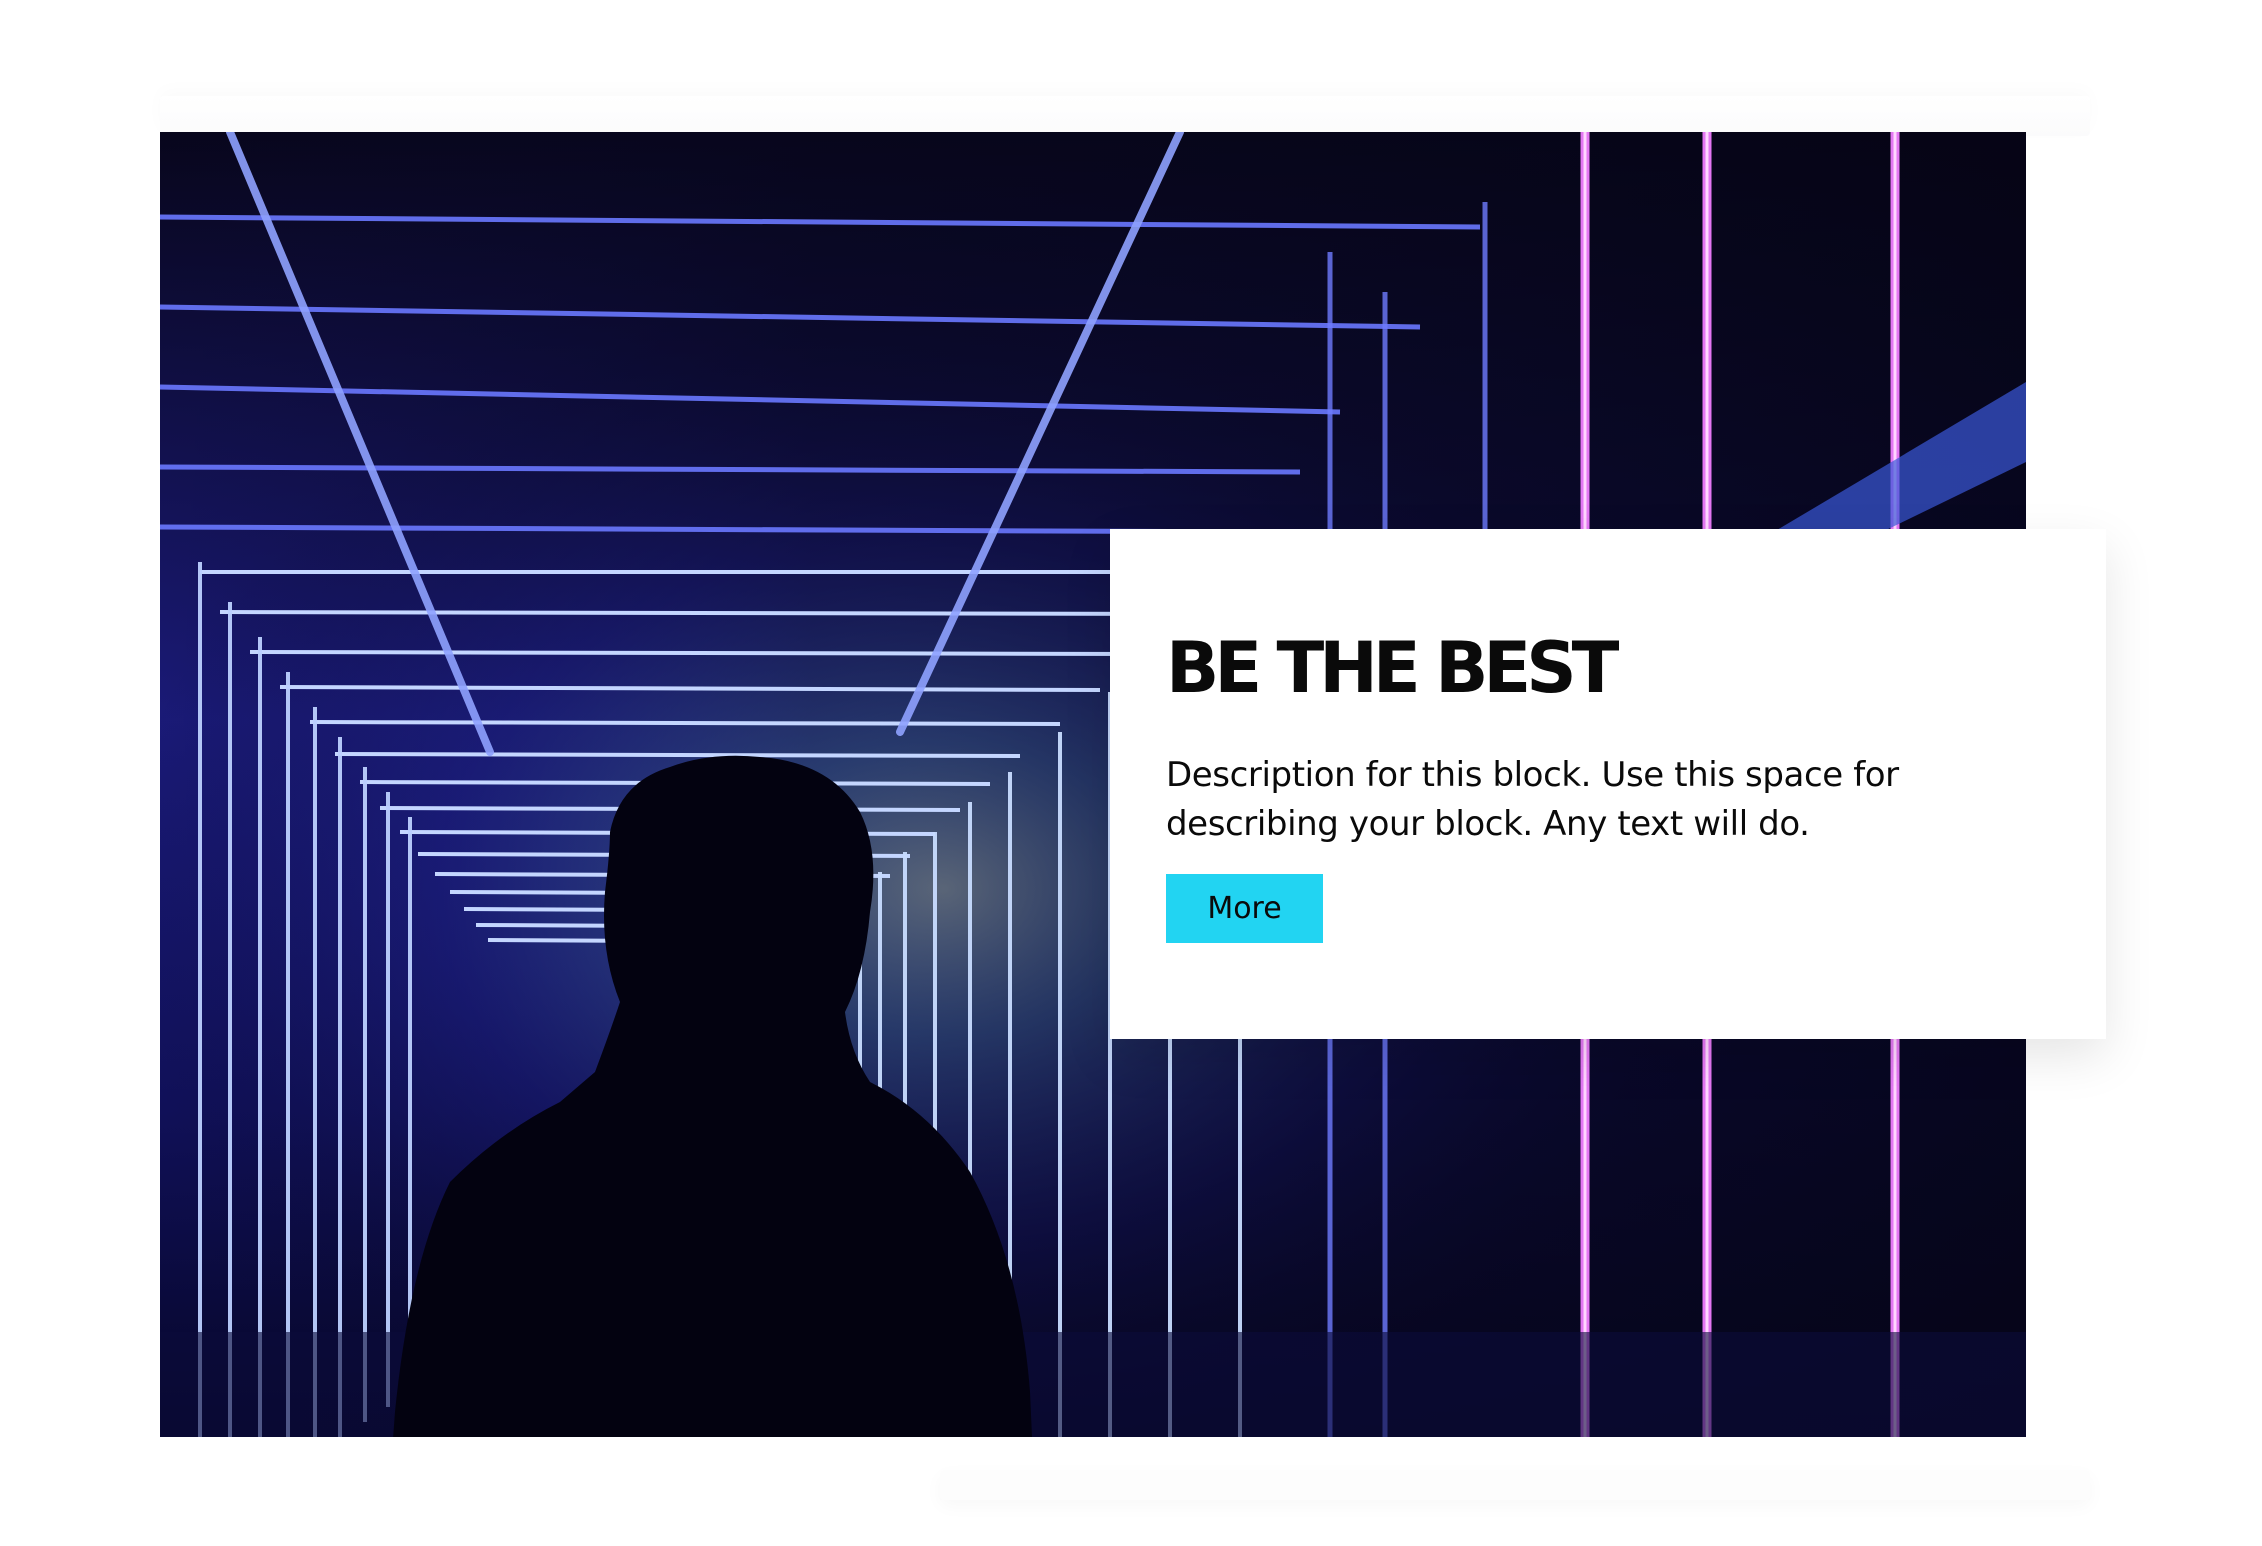 The height and width of the screenshot is (1546, 2262). Describe the element at coordinates (1515, 1485) in the screenshot. I see `section-shadow-bottom` at that location.